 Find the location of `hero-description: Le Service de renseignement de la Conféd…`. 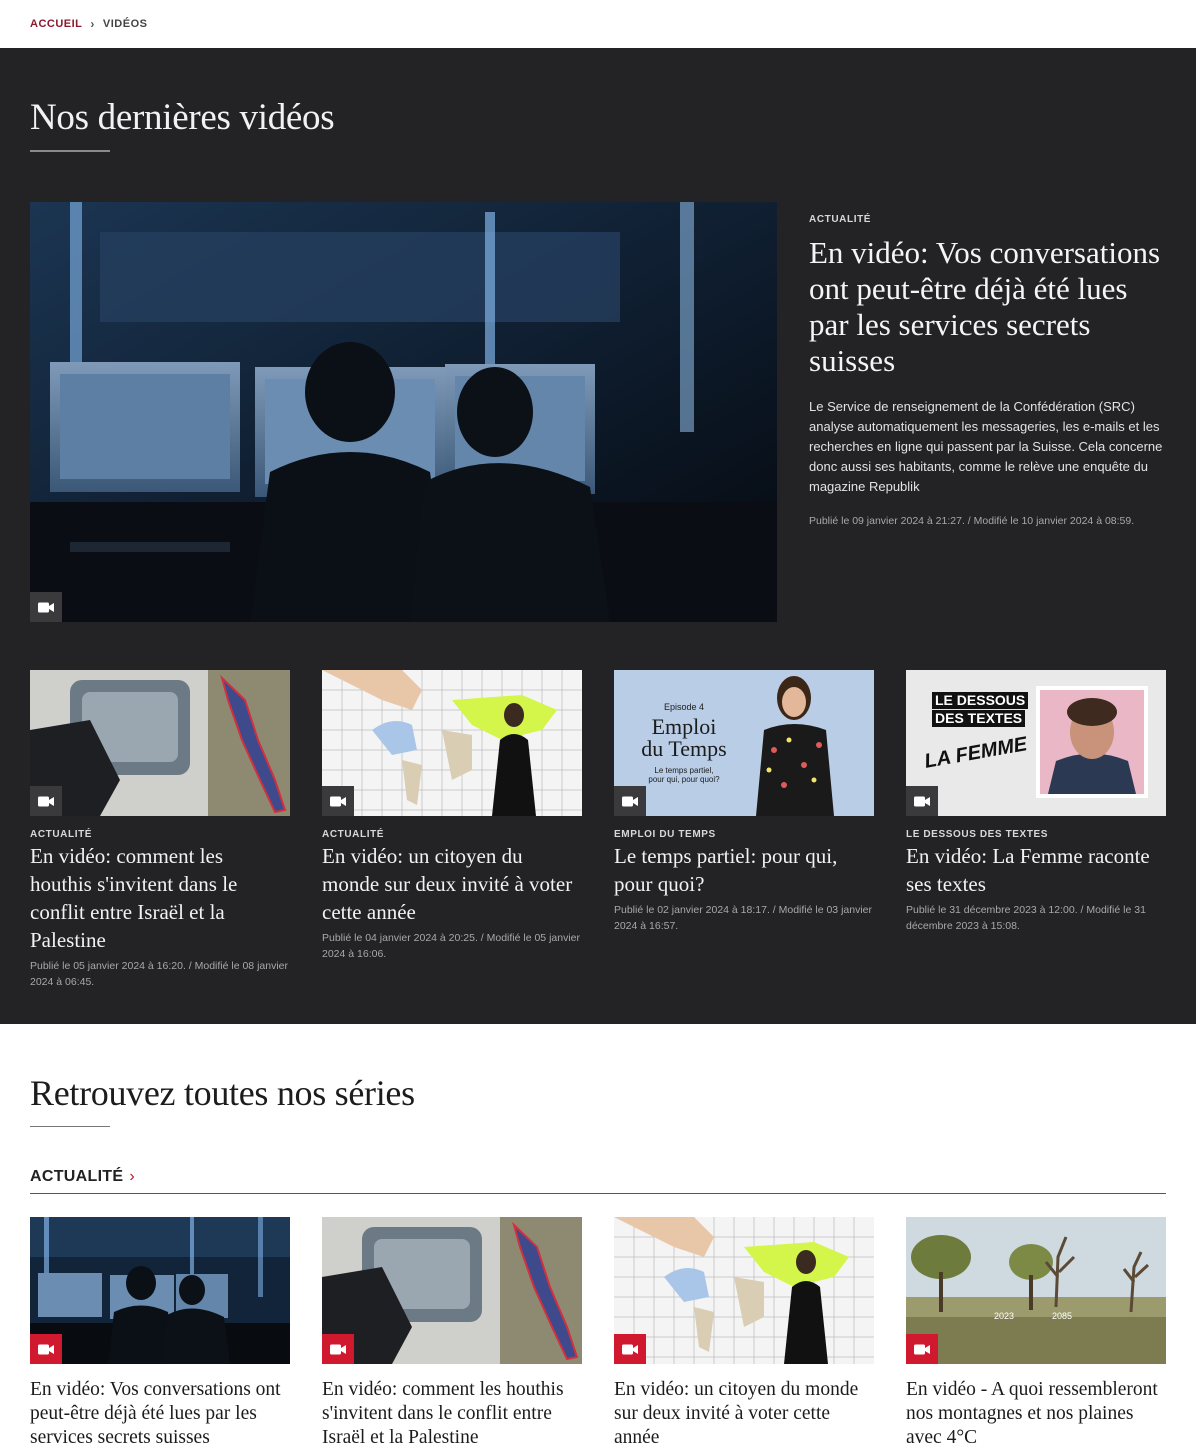

hero-description: Le Service de renseignement de la Conféd… is located at coordinates (986, 446).